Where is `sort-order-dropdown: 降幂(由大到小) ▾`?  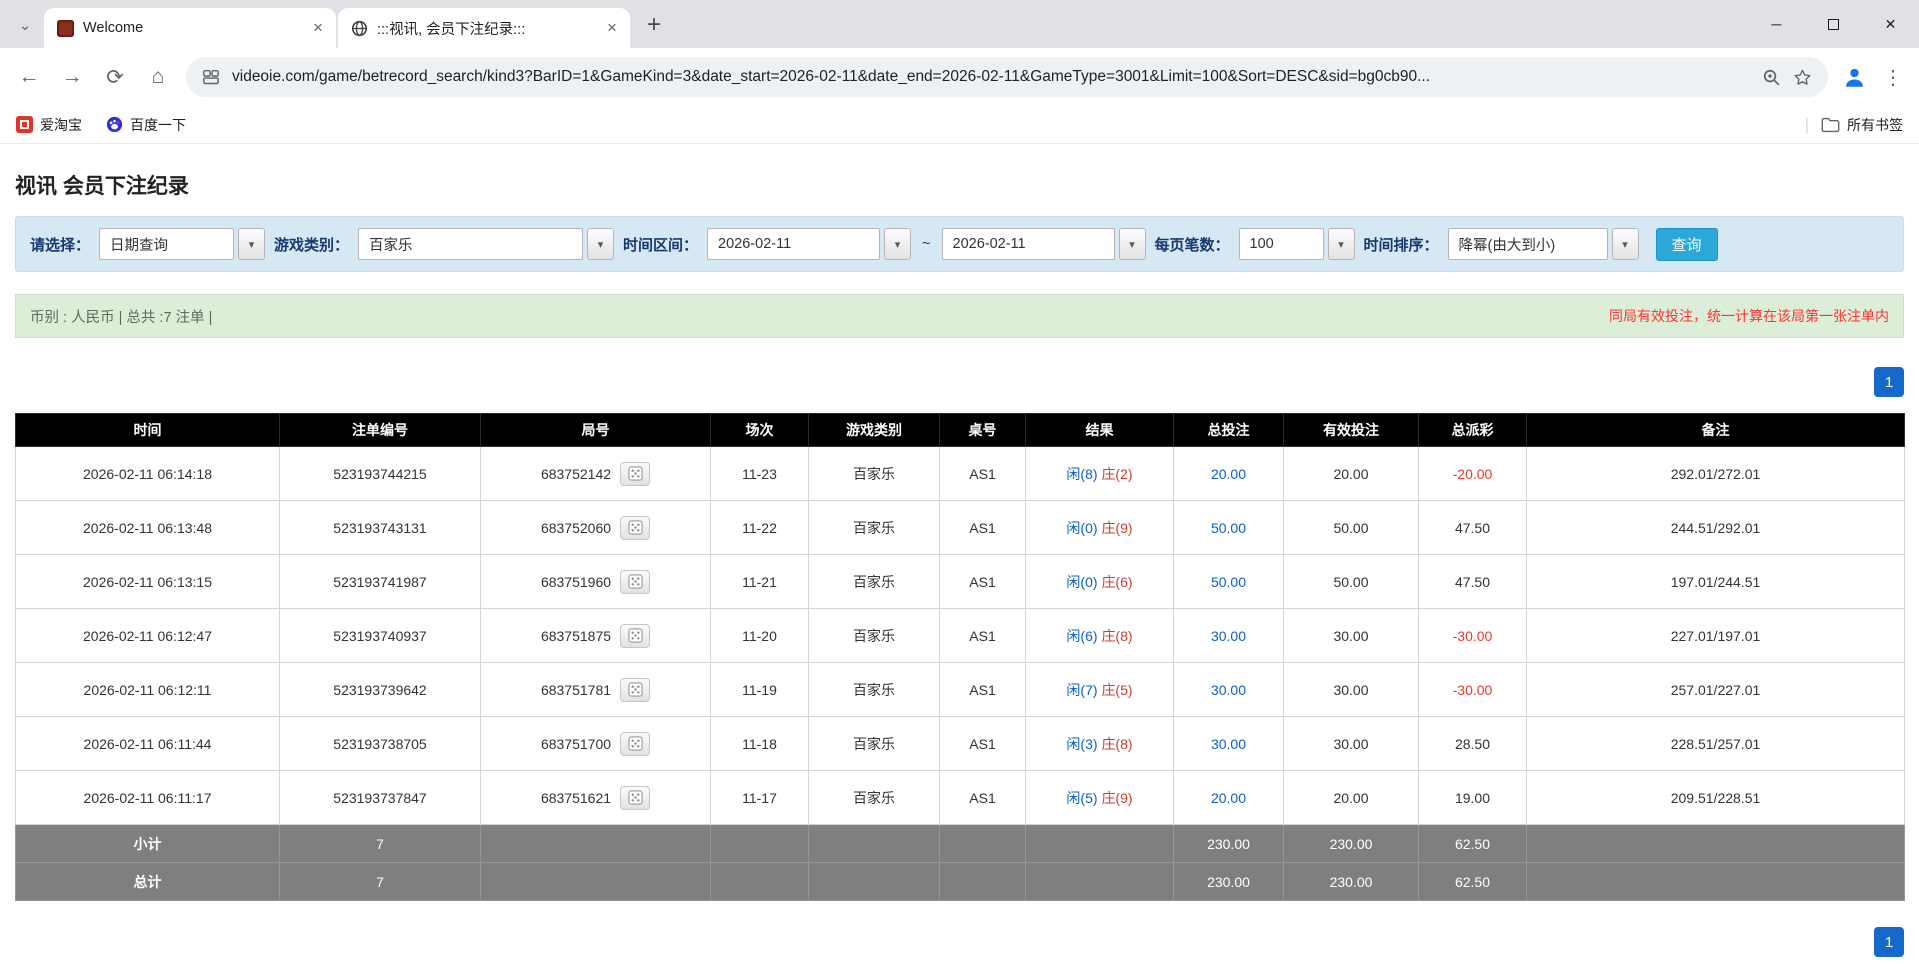
sort-order-dropdown: 降幂(由大到小) ▾ is located at coordinates (1543, 244).